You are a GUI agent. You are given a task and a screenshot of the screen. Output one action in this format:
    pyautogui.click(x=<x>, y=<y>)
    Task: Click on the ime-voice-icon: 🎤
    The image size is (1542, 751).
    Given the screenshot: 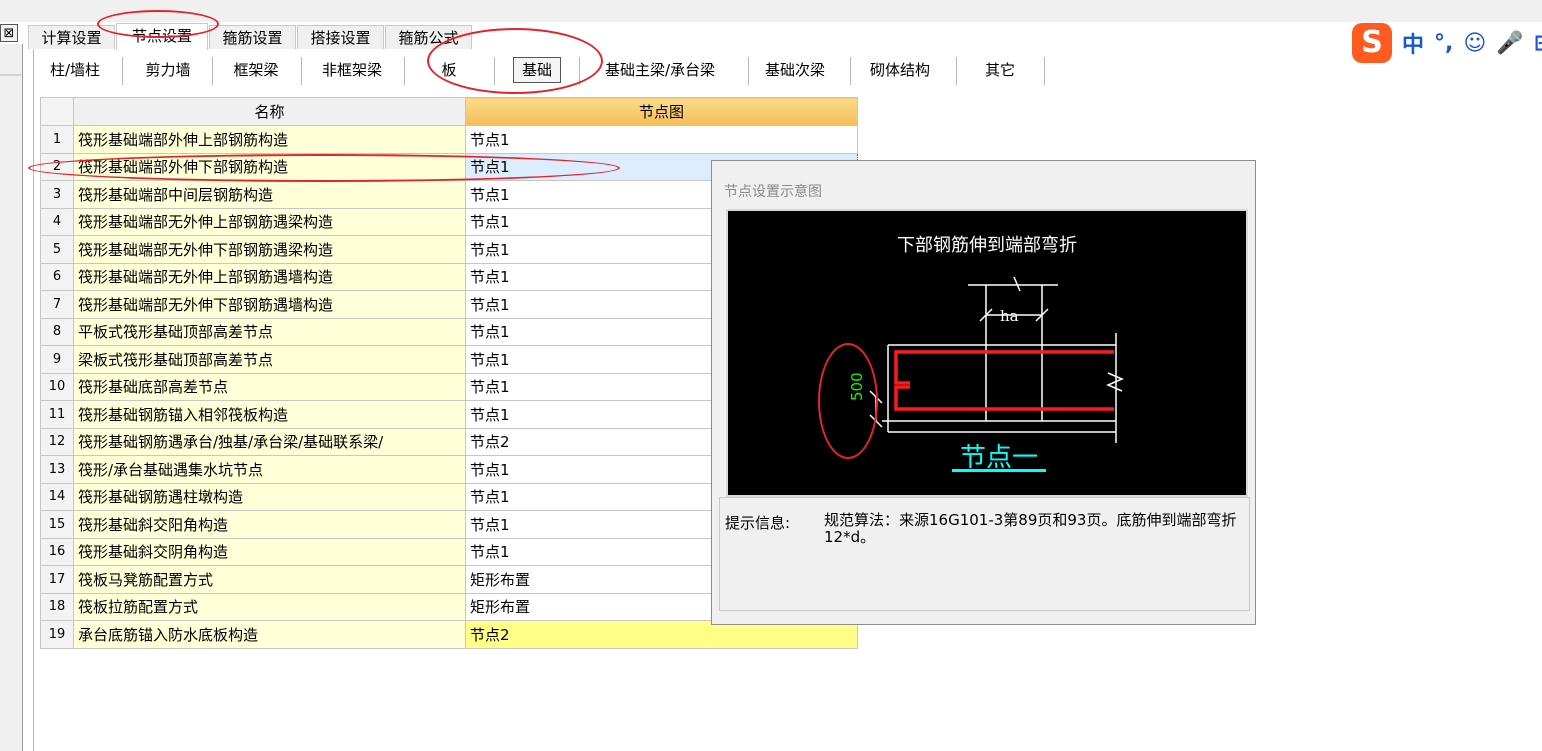 What is the action you would take?
    pyautogui.click(x=1509, y=43)
    